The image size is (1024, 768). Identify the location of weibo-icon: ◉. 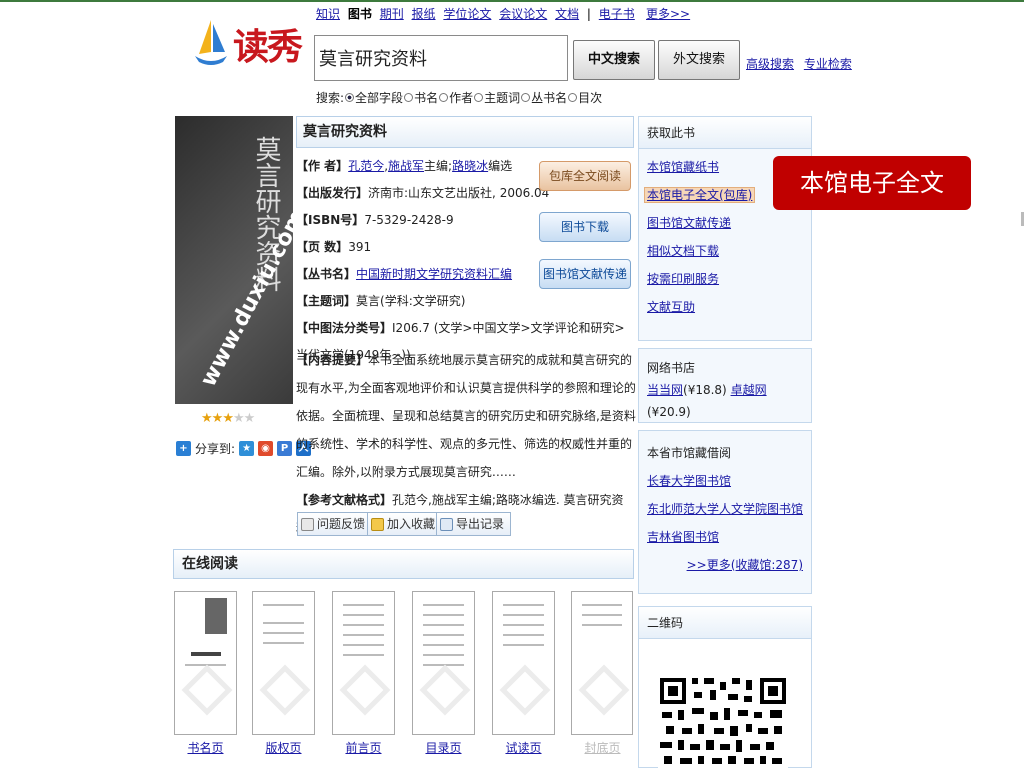
(266, 448).